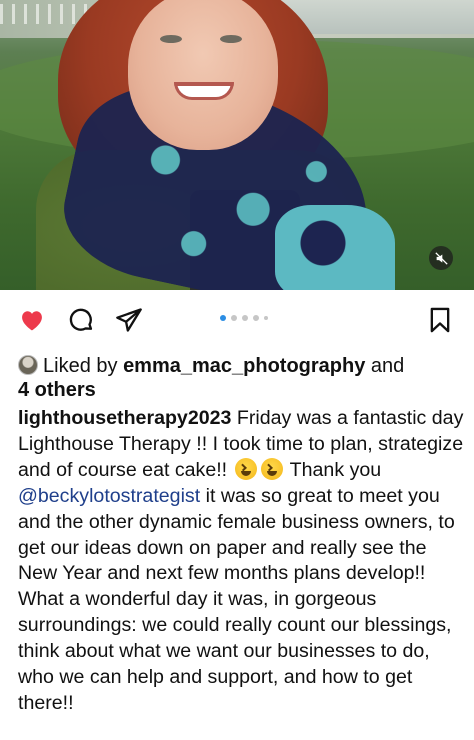 This screenshot has height=740, width=474. What do you see at coordinates (45, 14) in the screenshot?
I see `photo-fence` at bounding box center [45, 14].